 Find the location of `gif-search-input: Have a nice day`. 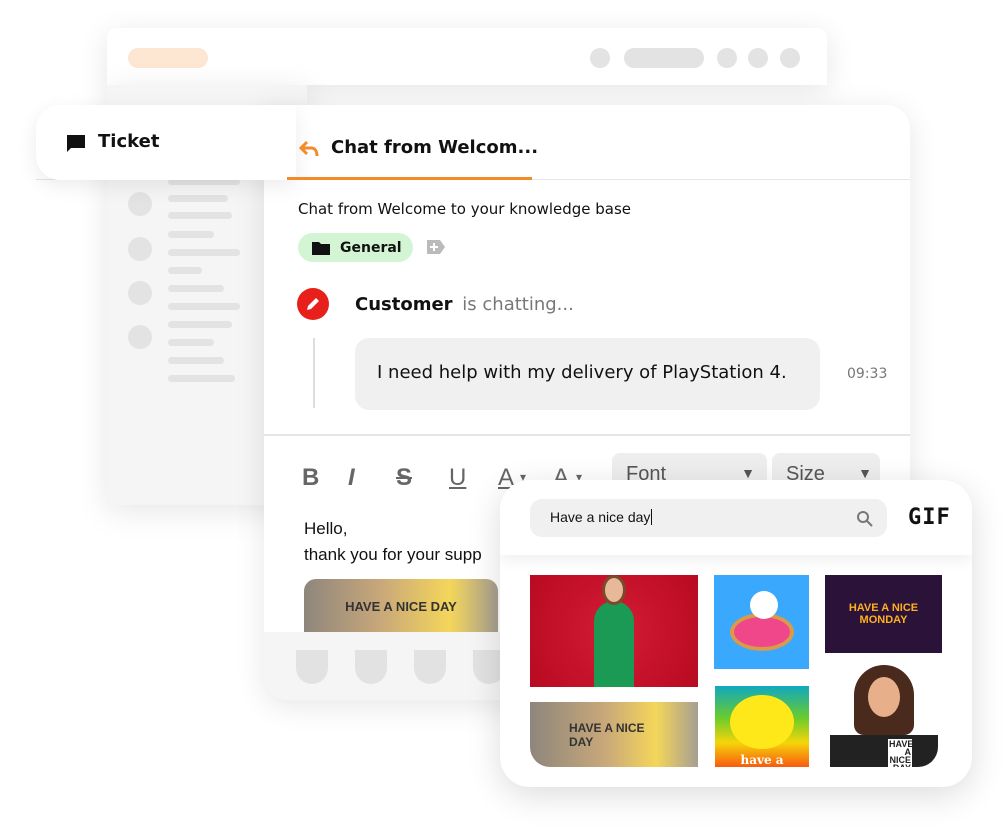

gif-search-input: Have a nice day is located at coordinates (708, 518).